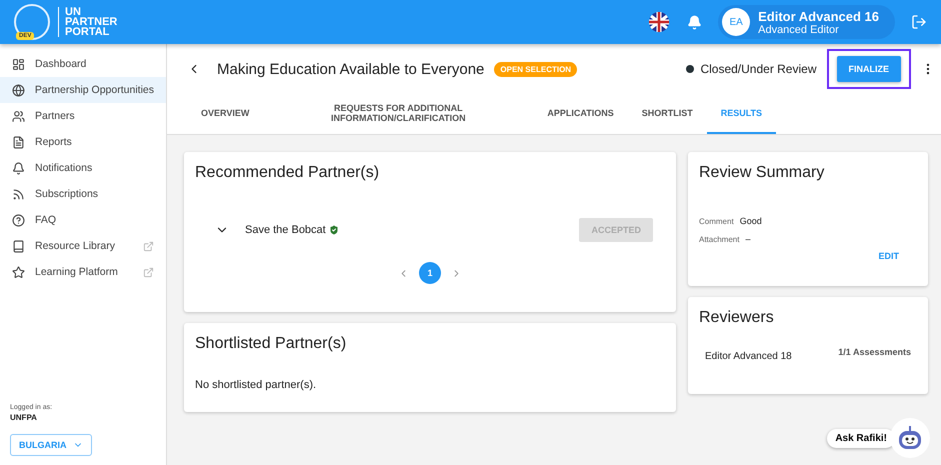 The image size is (941, 465). I want to click on rss-icon, so click(18, 194).